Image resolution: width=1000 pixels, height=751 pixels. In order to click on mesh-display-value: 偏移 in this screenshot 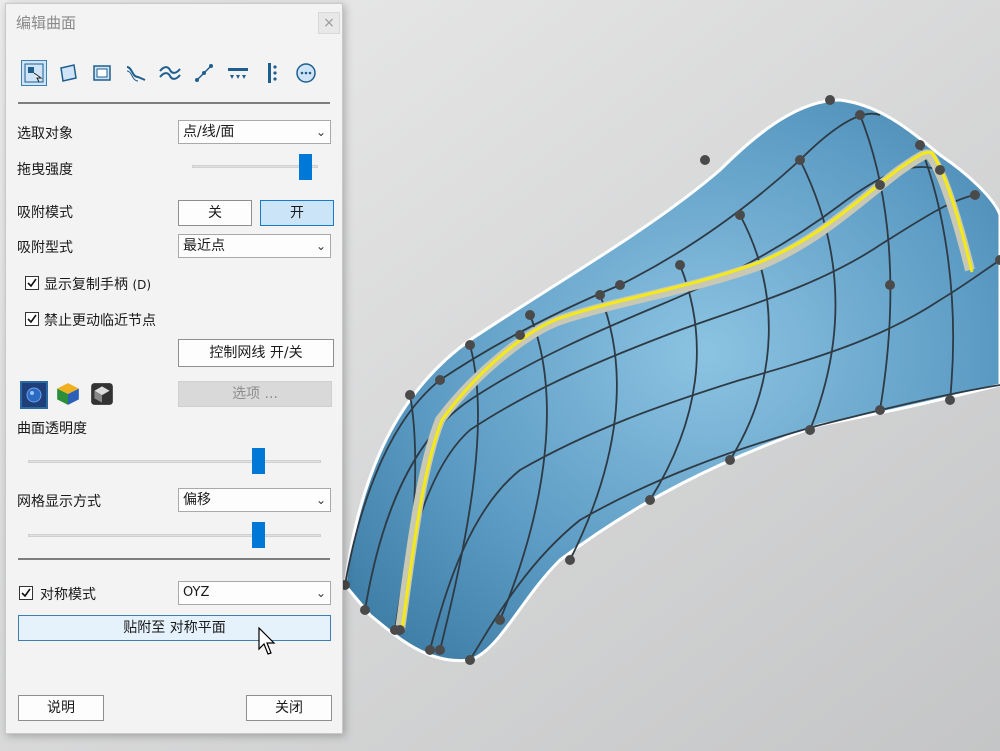, I will do `click(197, 500)`.